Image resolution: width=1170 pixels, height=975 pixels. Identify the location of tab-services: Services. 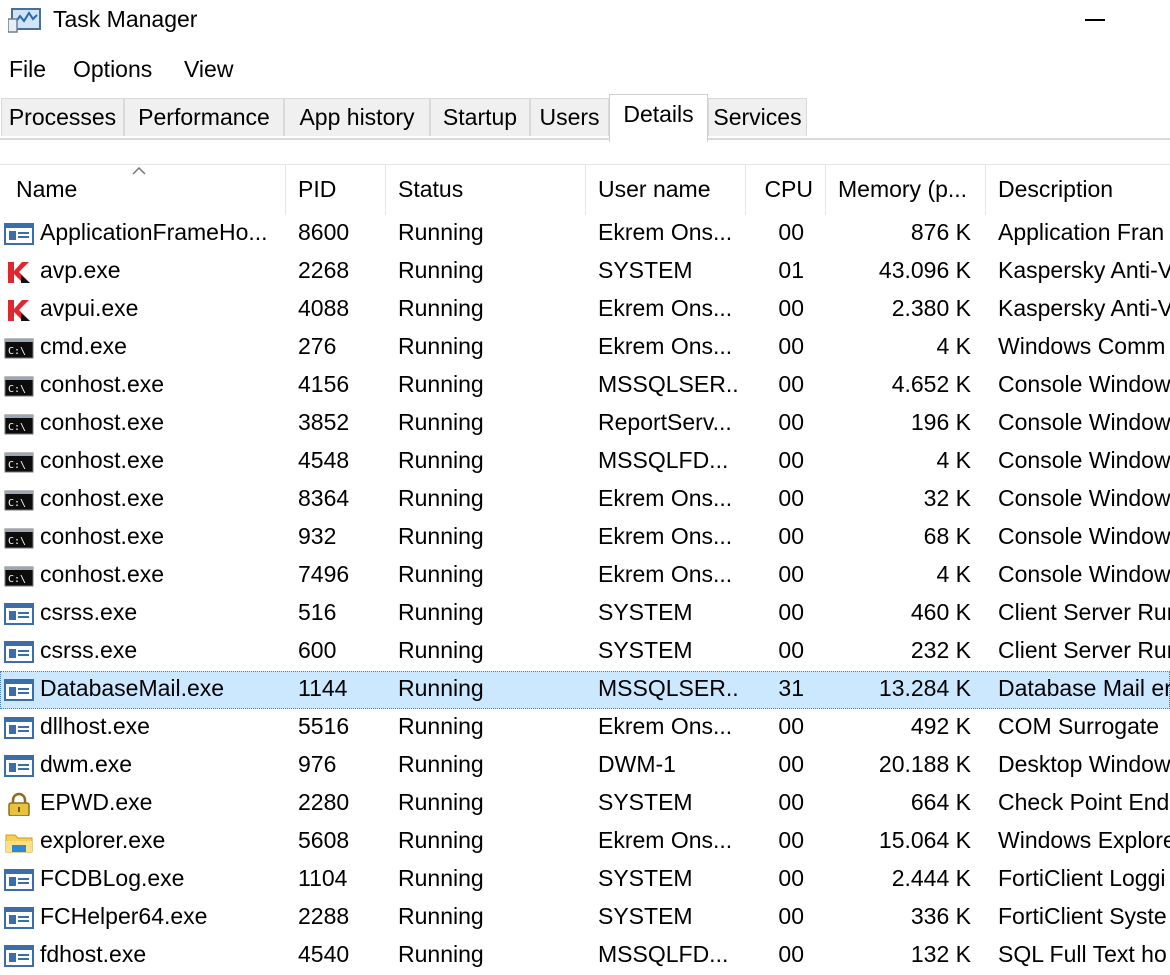
(757, 117).